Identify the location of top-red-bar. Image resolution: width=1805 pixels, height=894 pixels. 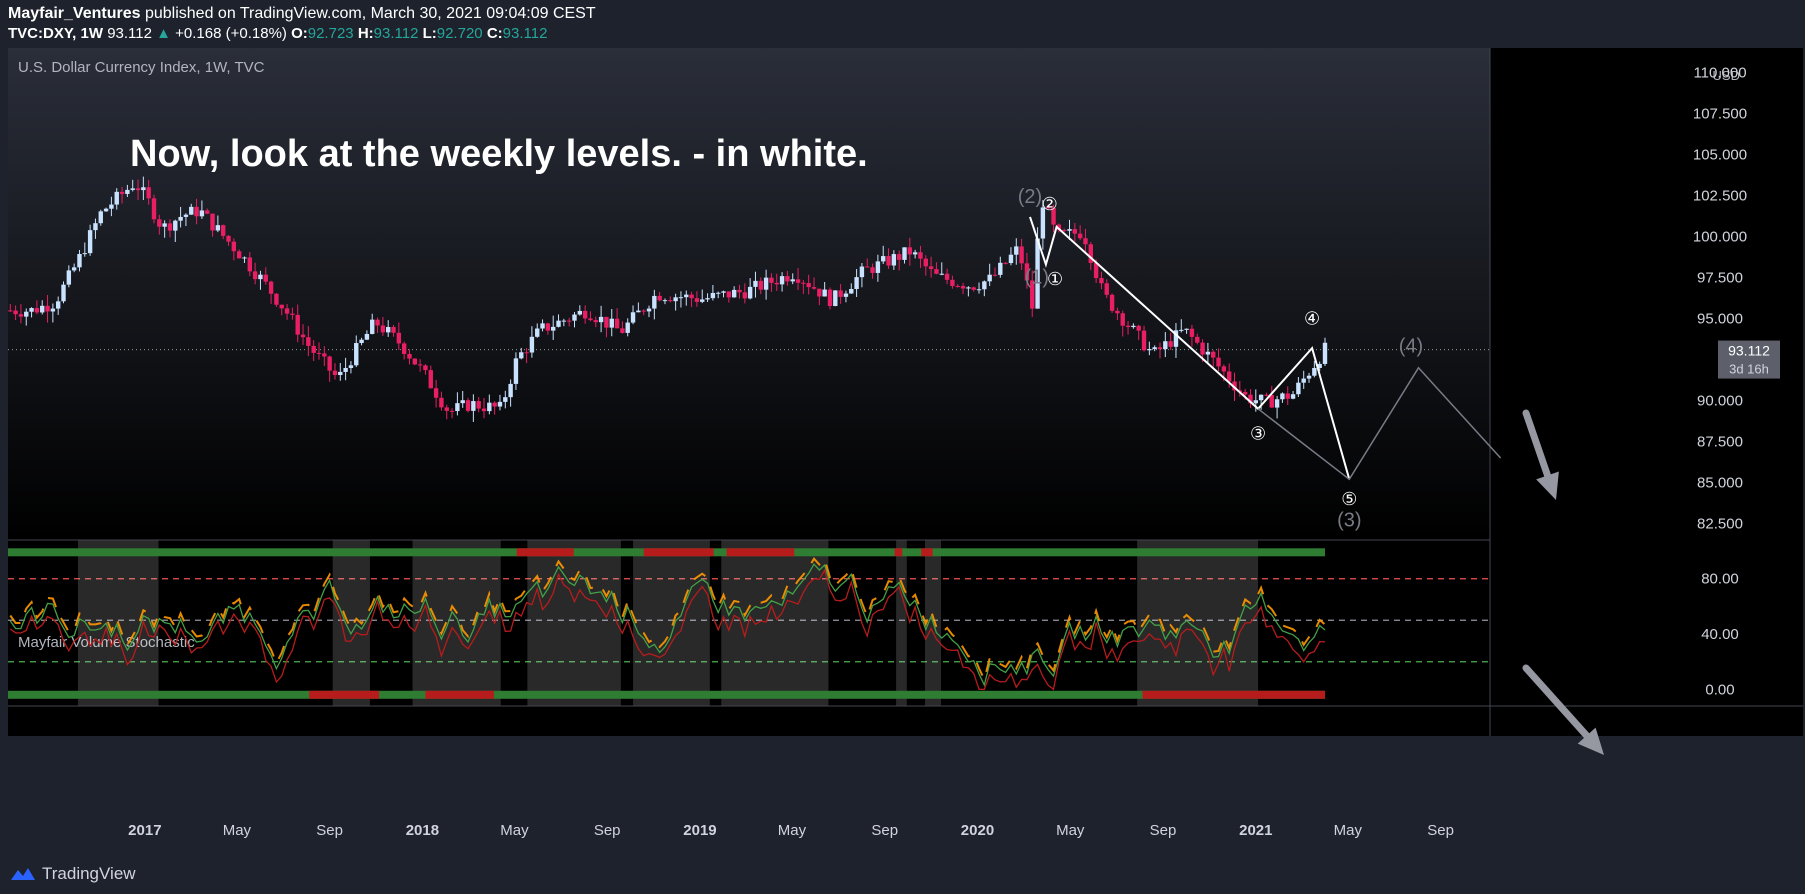
(545, 552).